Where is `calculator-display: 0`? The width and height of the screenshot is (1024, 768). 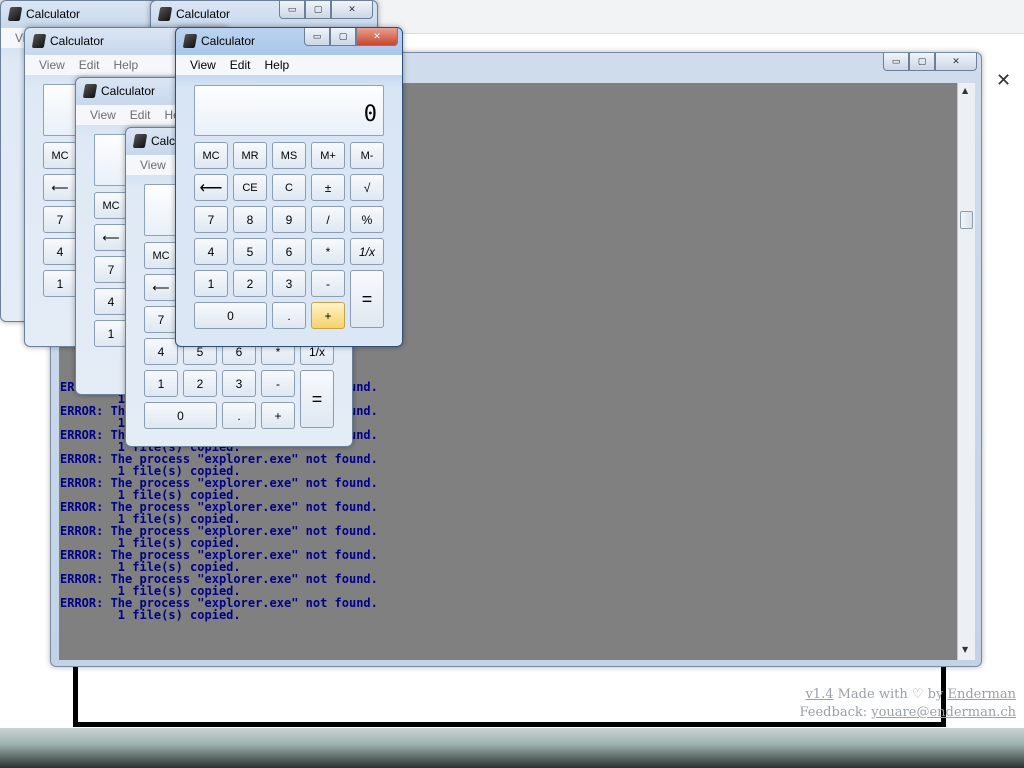 calculator-display: 0 is located at coordinates (289, 110).